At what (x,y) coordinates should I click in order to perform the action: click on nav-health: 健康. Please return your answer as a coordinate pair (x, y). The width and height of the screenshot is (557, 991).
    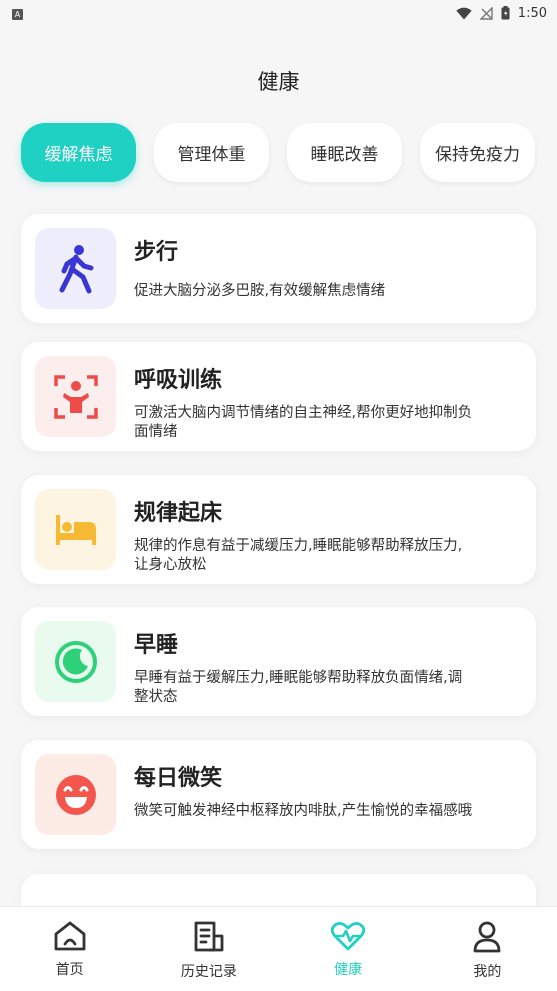
    Looking at the image, I should click on (348, 949).